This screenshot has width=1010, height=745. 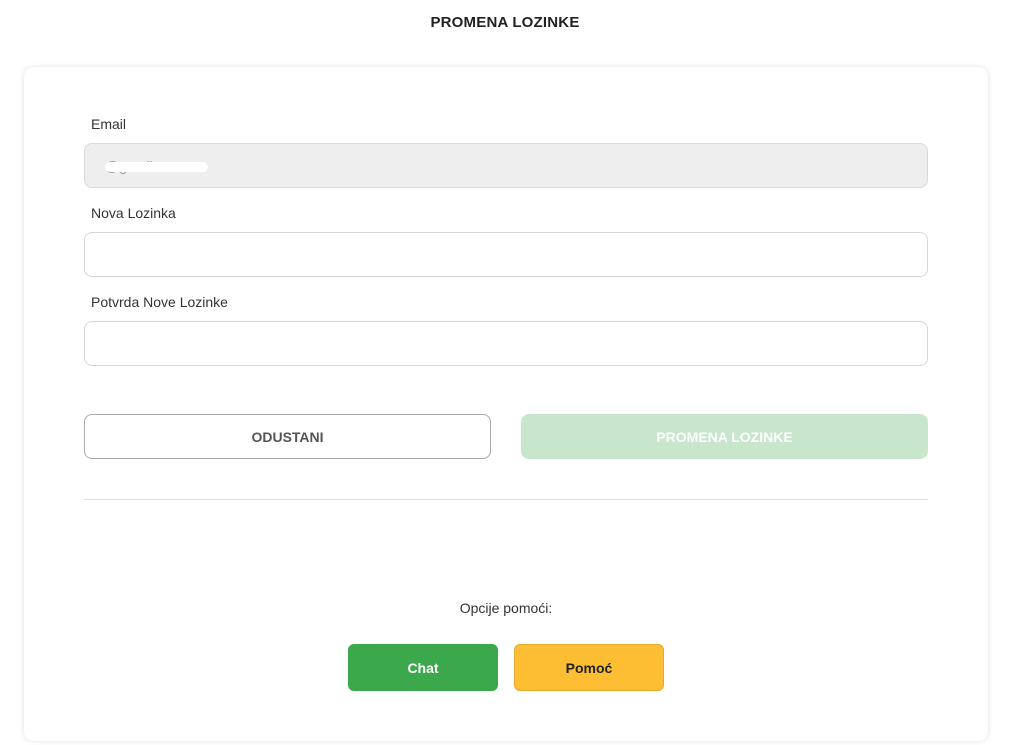 What do you see at coordinates (506, 343) in the screenshot?
I see `confirm-password-field` at bounding box center [506, 343].